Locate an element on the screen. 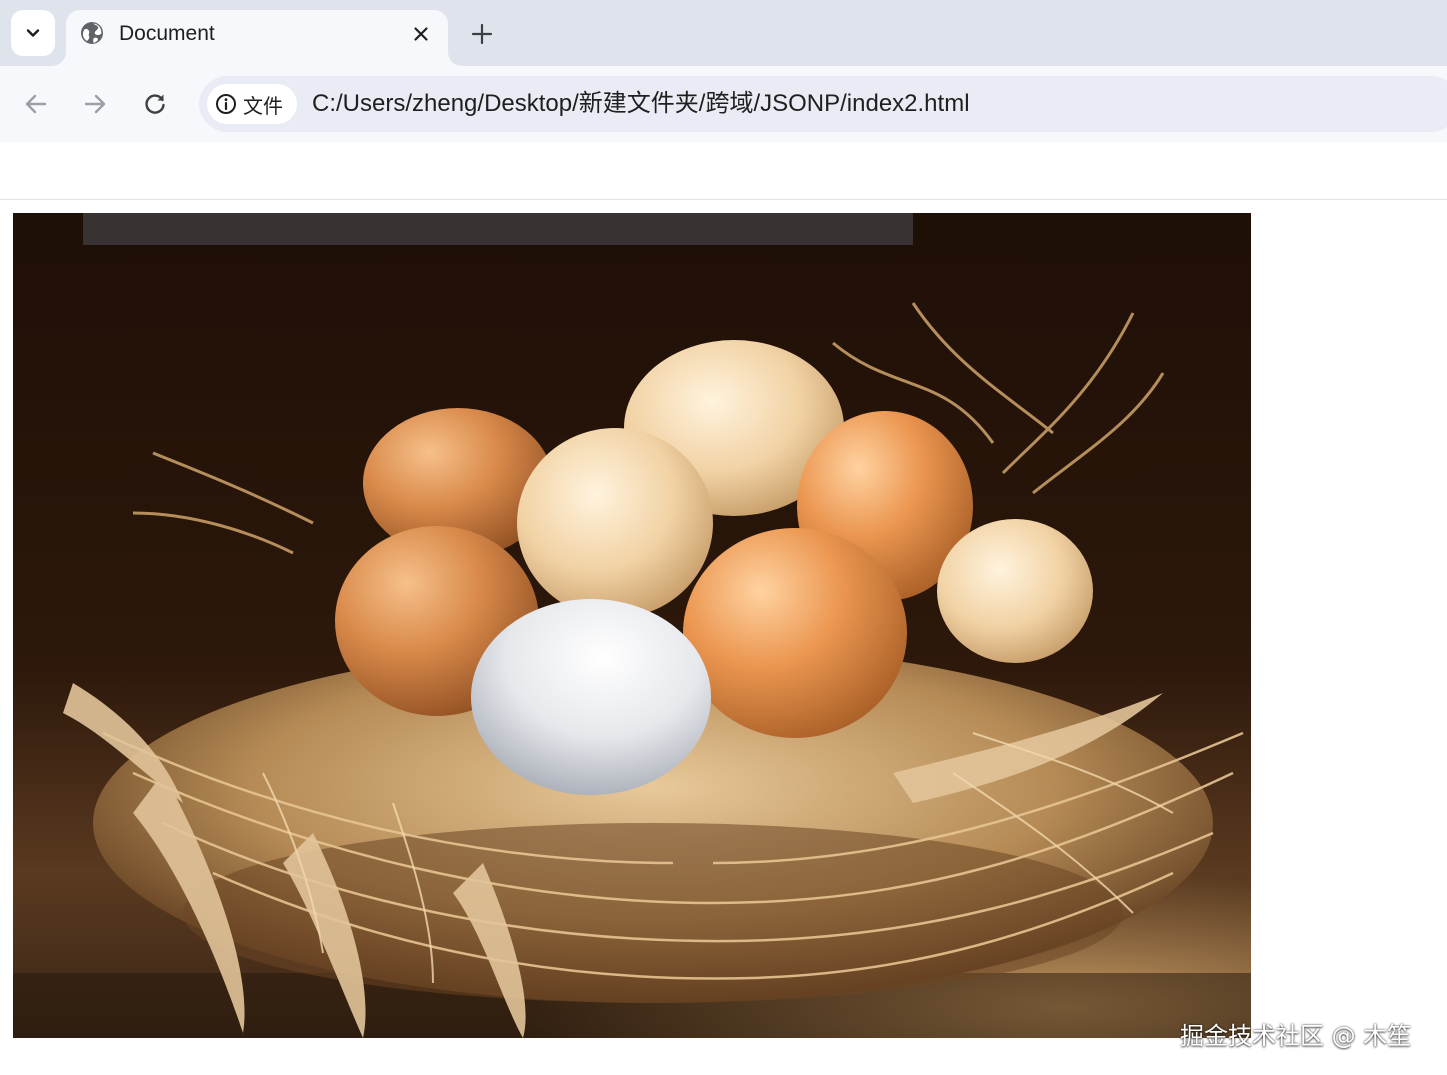  forward-button is located at coordinates (95, 104).